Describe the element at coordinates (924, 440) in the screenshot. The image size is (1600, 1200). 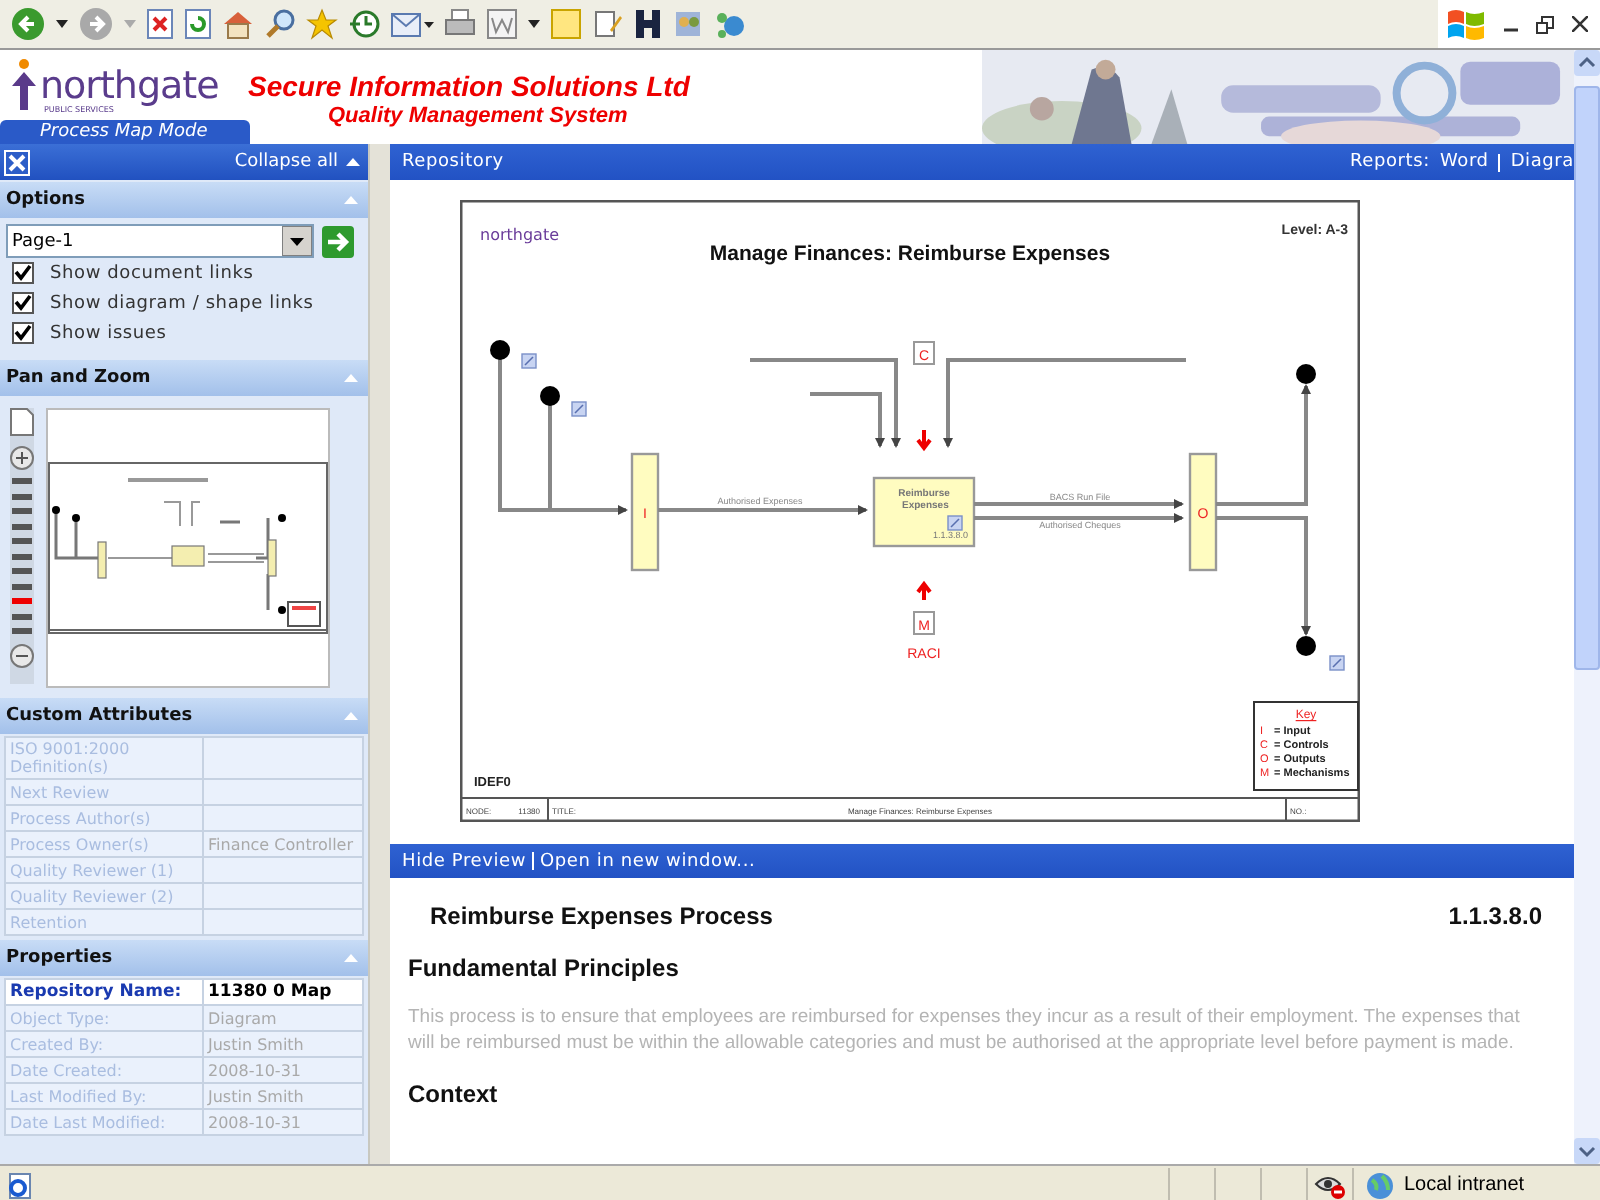
I see `control-arrow-icon` at that location.